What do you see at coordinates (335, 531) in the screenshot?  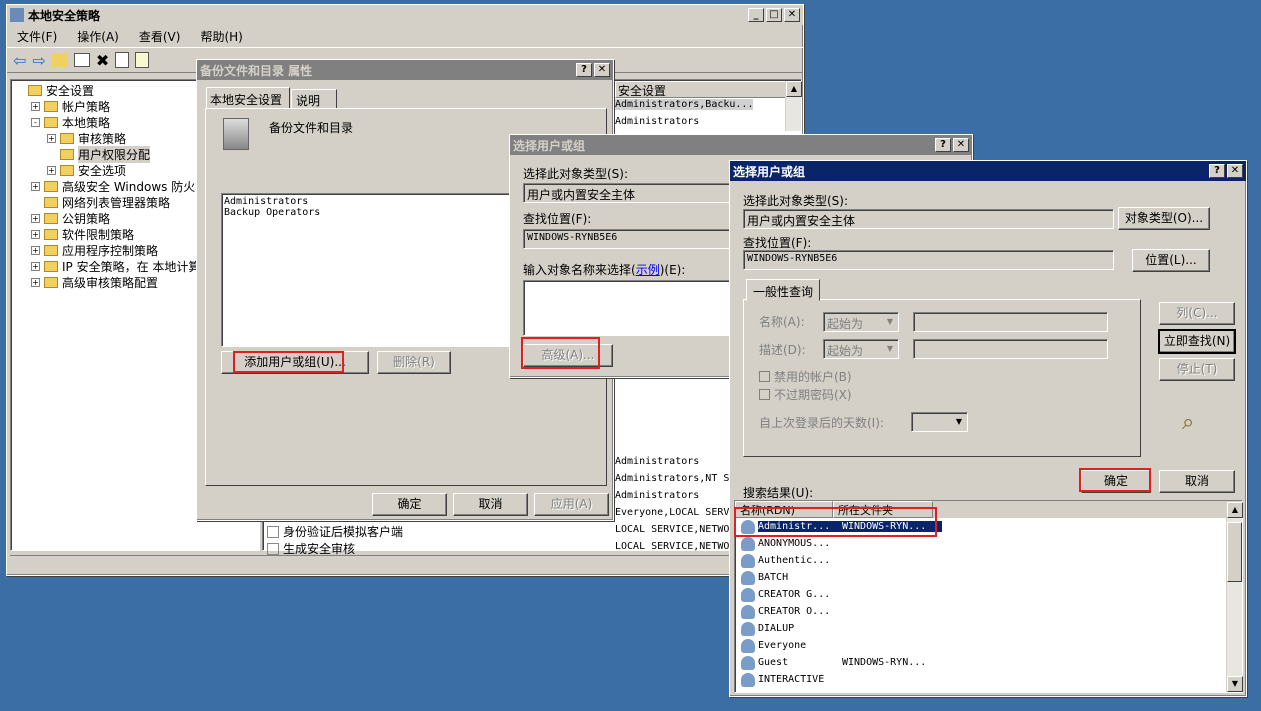 I see `policy-row: 身份验证后模拟客户端` at bounding box center [335, 531].